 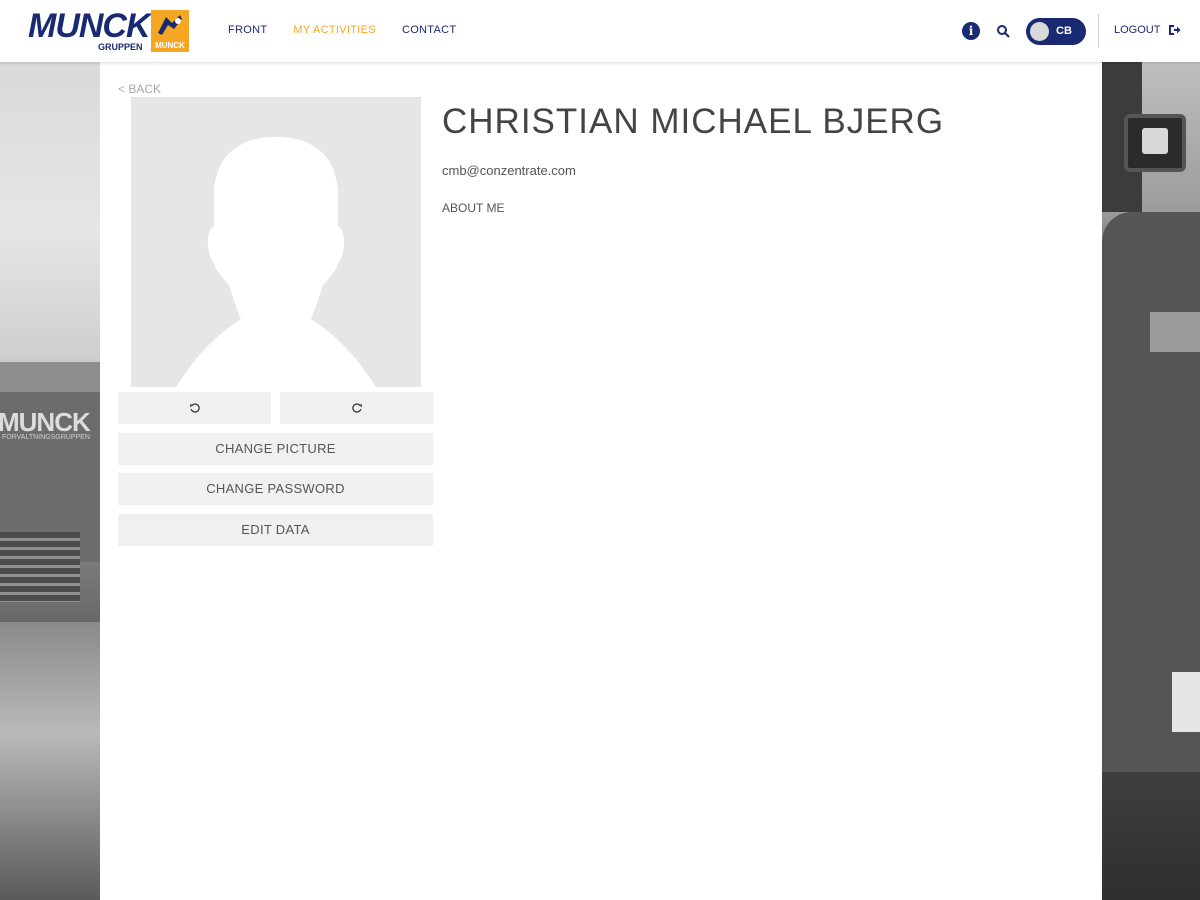 I want to click on rotate-left-button, so click(x=194, y=408).